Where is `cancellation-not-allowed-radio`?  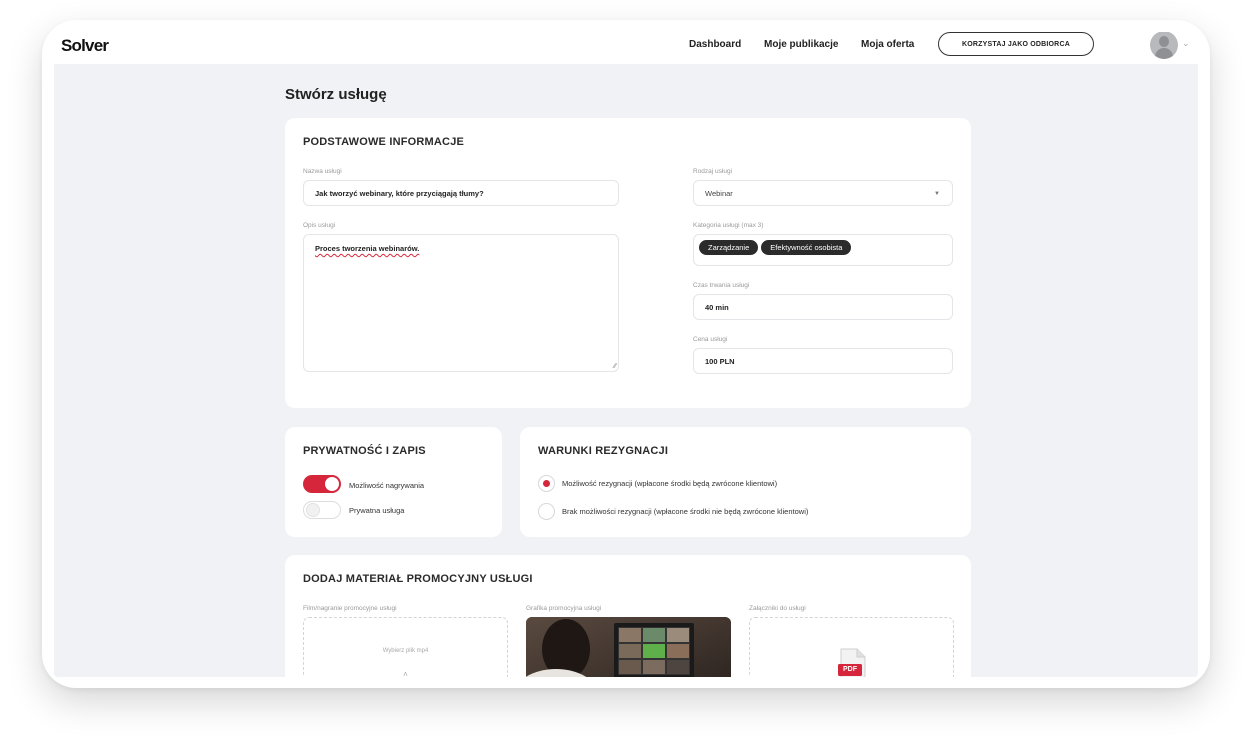
cancellation-not-allowed-radio is located at coordinates (546, 511).